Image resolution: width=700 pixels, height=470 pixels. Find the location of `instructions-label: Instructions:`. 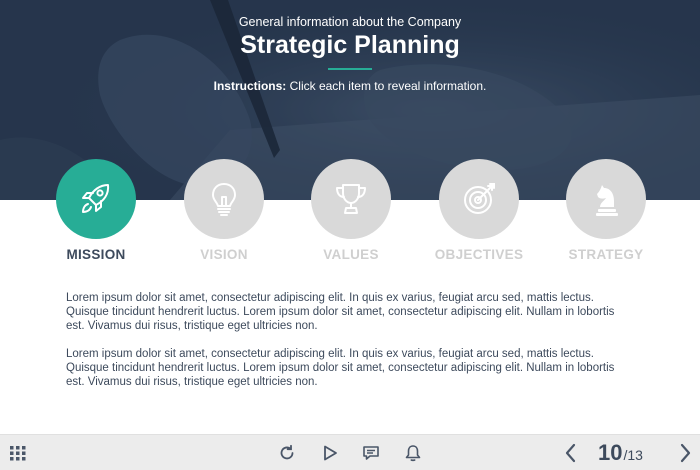

instructions-label: Instructions: is located at coordinates (250, 86).